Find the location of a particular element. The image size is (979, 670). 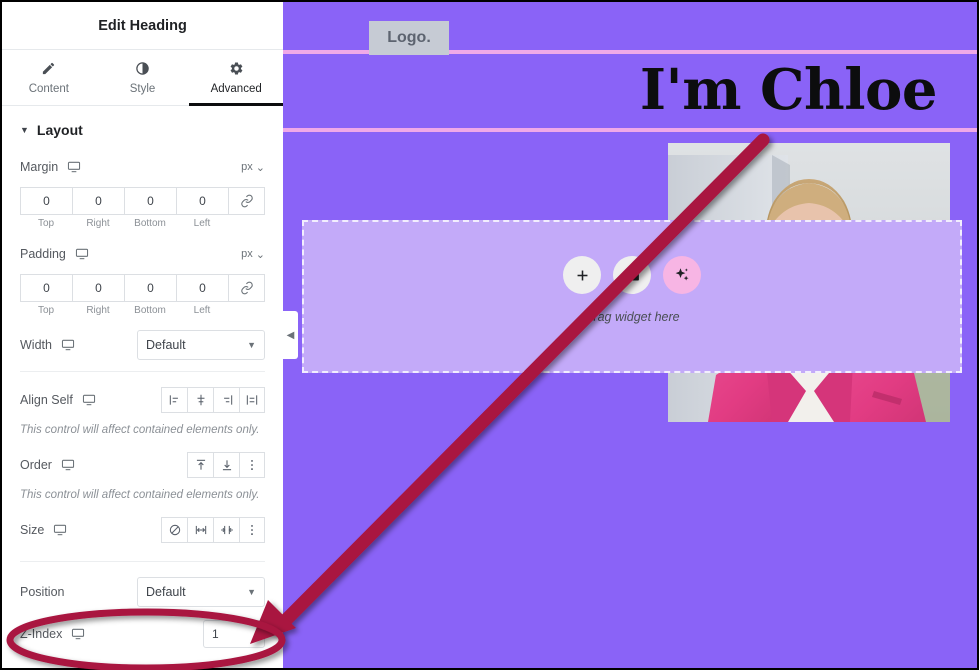

ai-sparkle-icon is located at coordinates (682, 275).